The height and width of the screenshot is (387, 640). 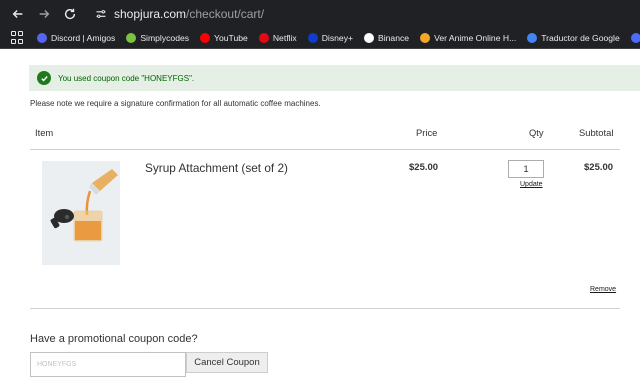 I want to click on coupon-success-notice: You used coupon code "HONEYFGS"., so click(x=334, y=78).